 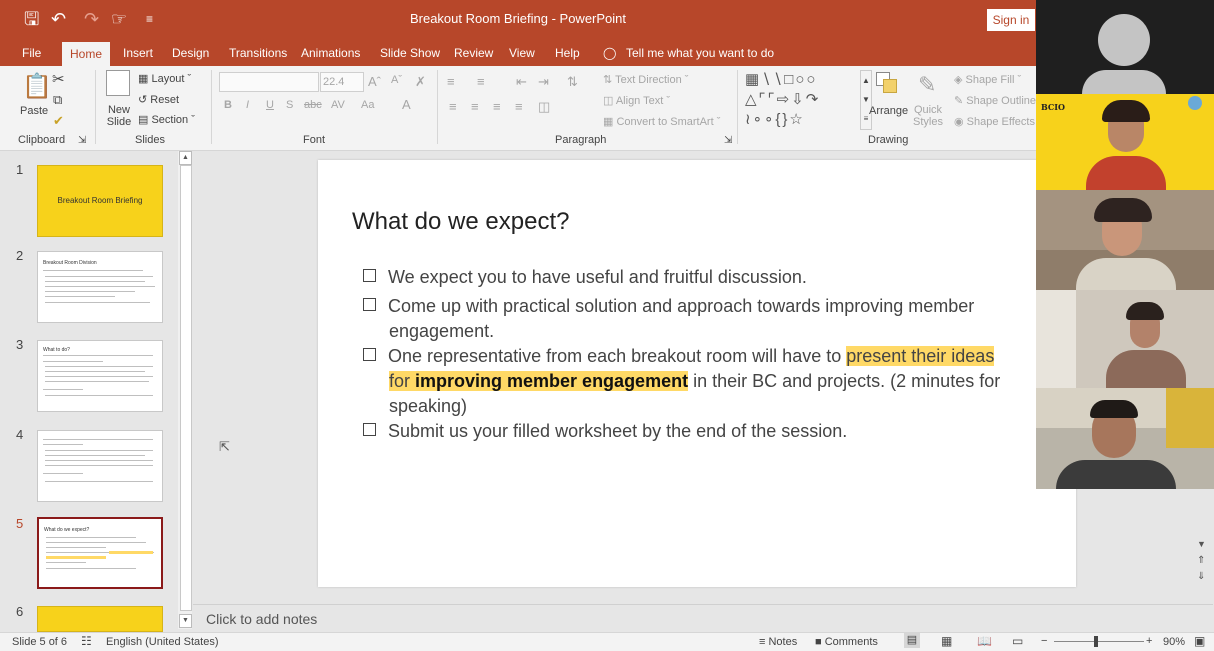 What do you see at coordinates (58, 79) in the screenshot?
I see `cut-icon: ✂` at bounding box center [58, 79].